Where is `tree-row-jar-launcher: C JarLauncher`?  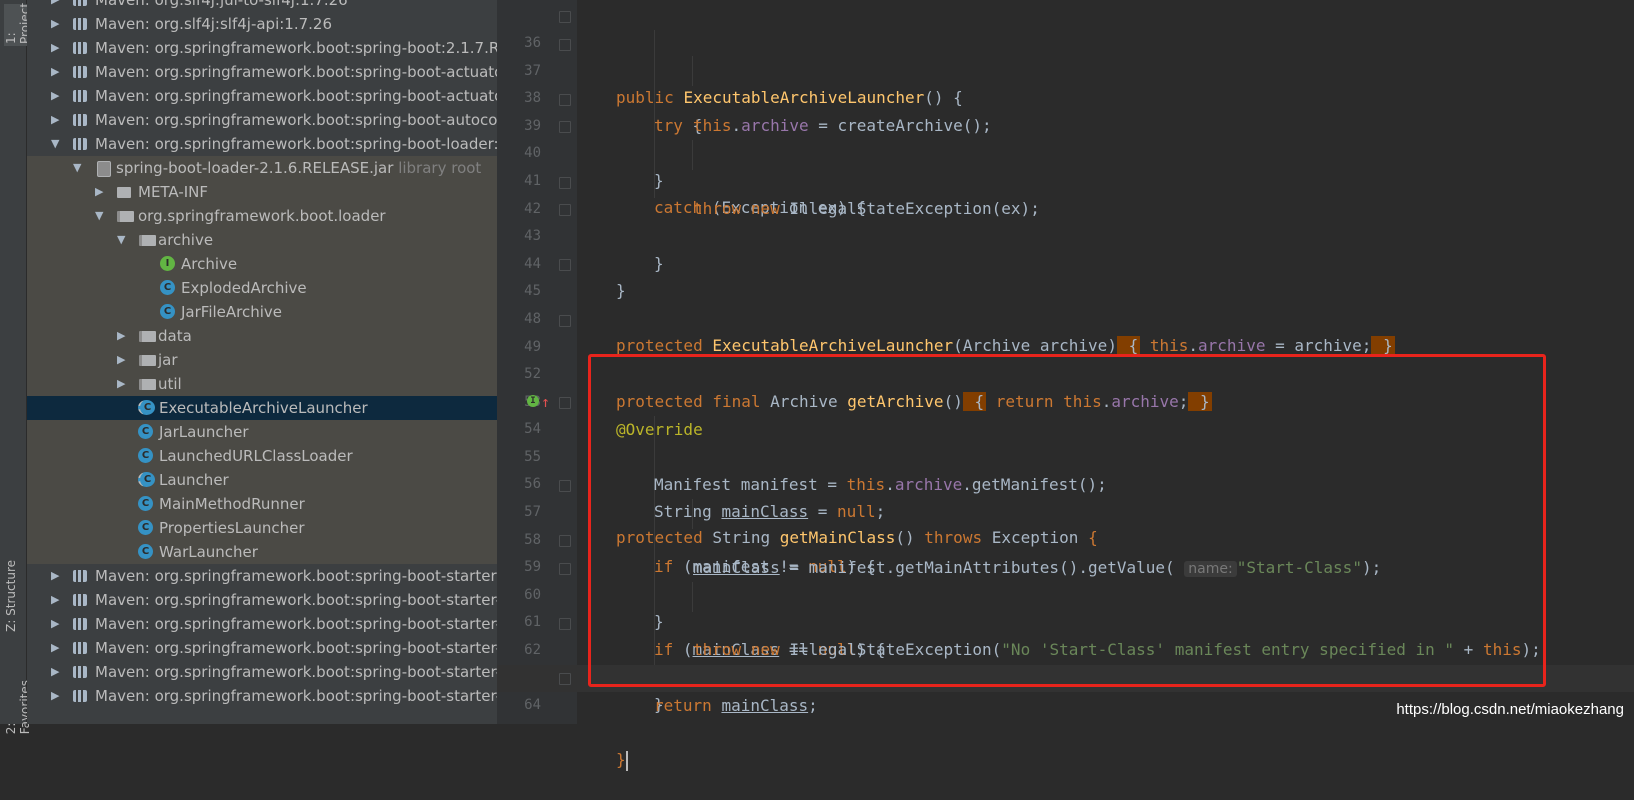 tree-row-jar-launcher: C JarLauncher is located at coordinates (262, 432).